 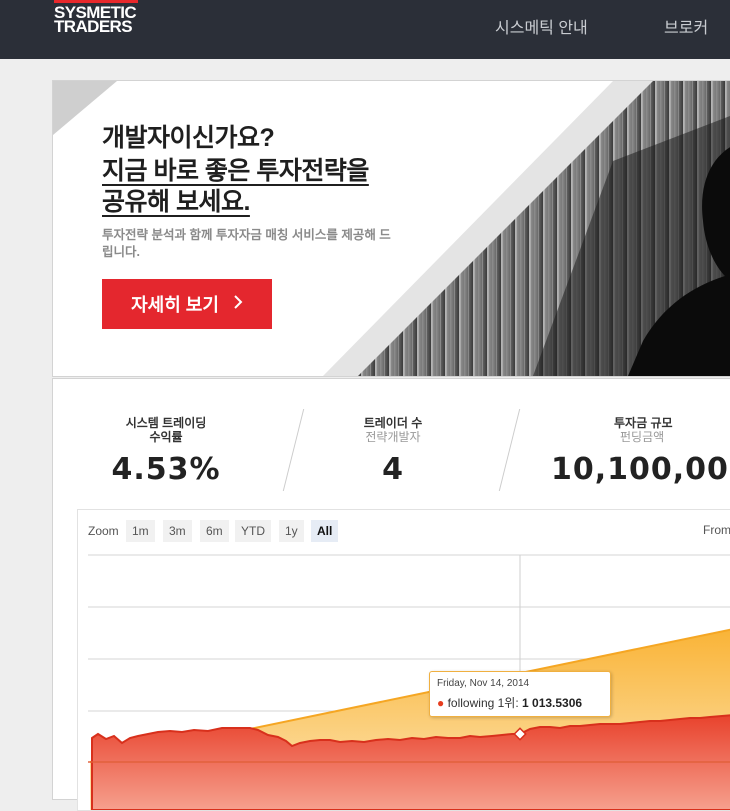 What do you see at coordinates (188, 138) in the screenshot?
I see `banner-headline-1: 개발자이신가요?` at bounding box center [188, 138].